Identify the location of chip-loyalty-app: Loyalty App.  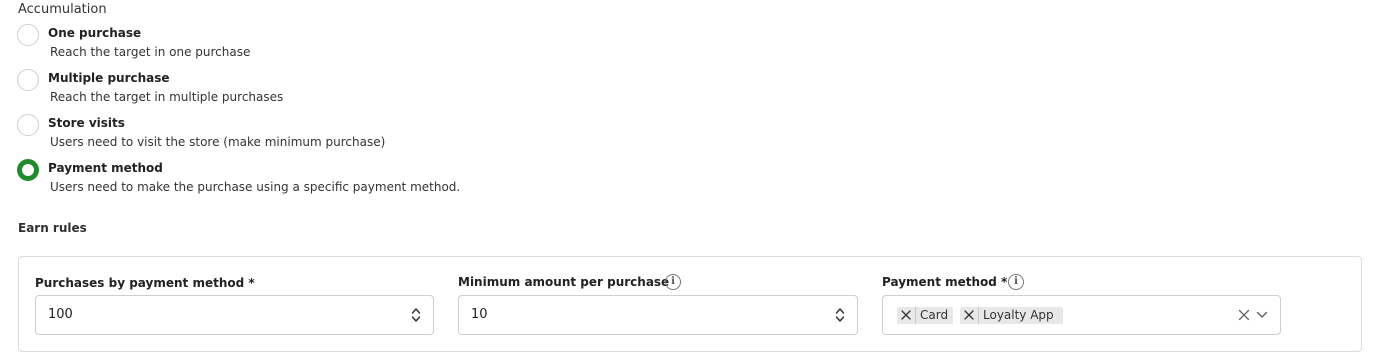
(1011, 315).